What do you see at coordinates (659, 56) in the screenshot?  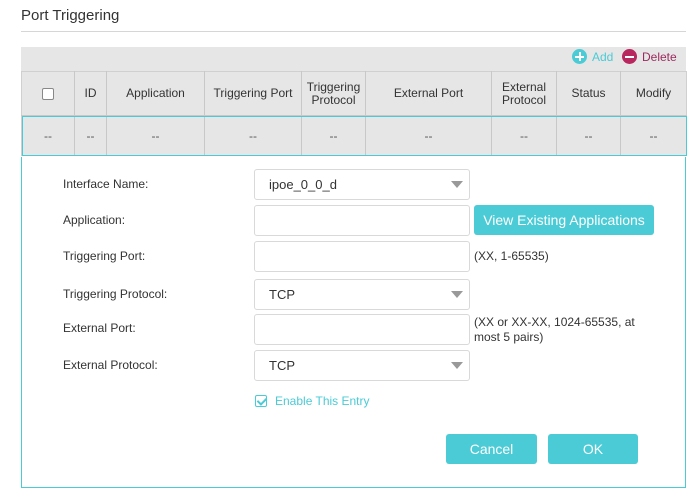 I see `delete-label: Delete` at bounding box center [659, 56].